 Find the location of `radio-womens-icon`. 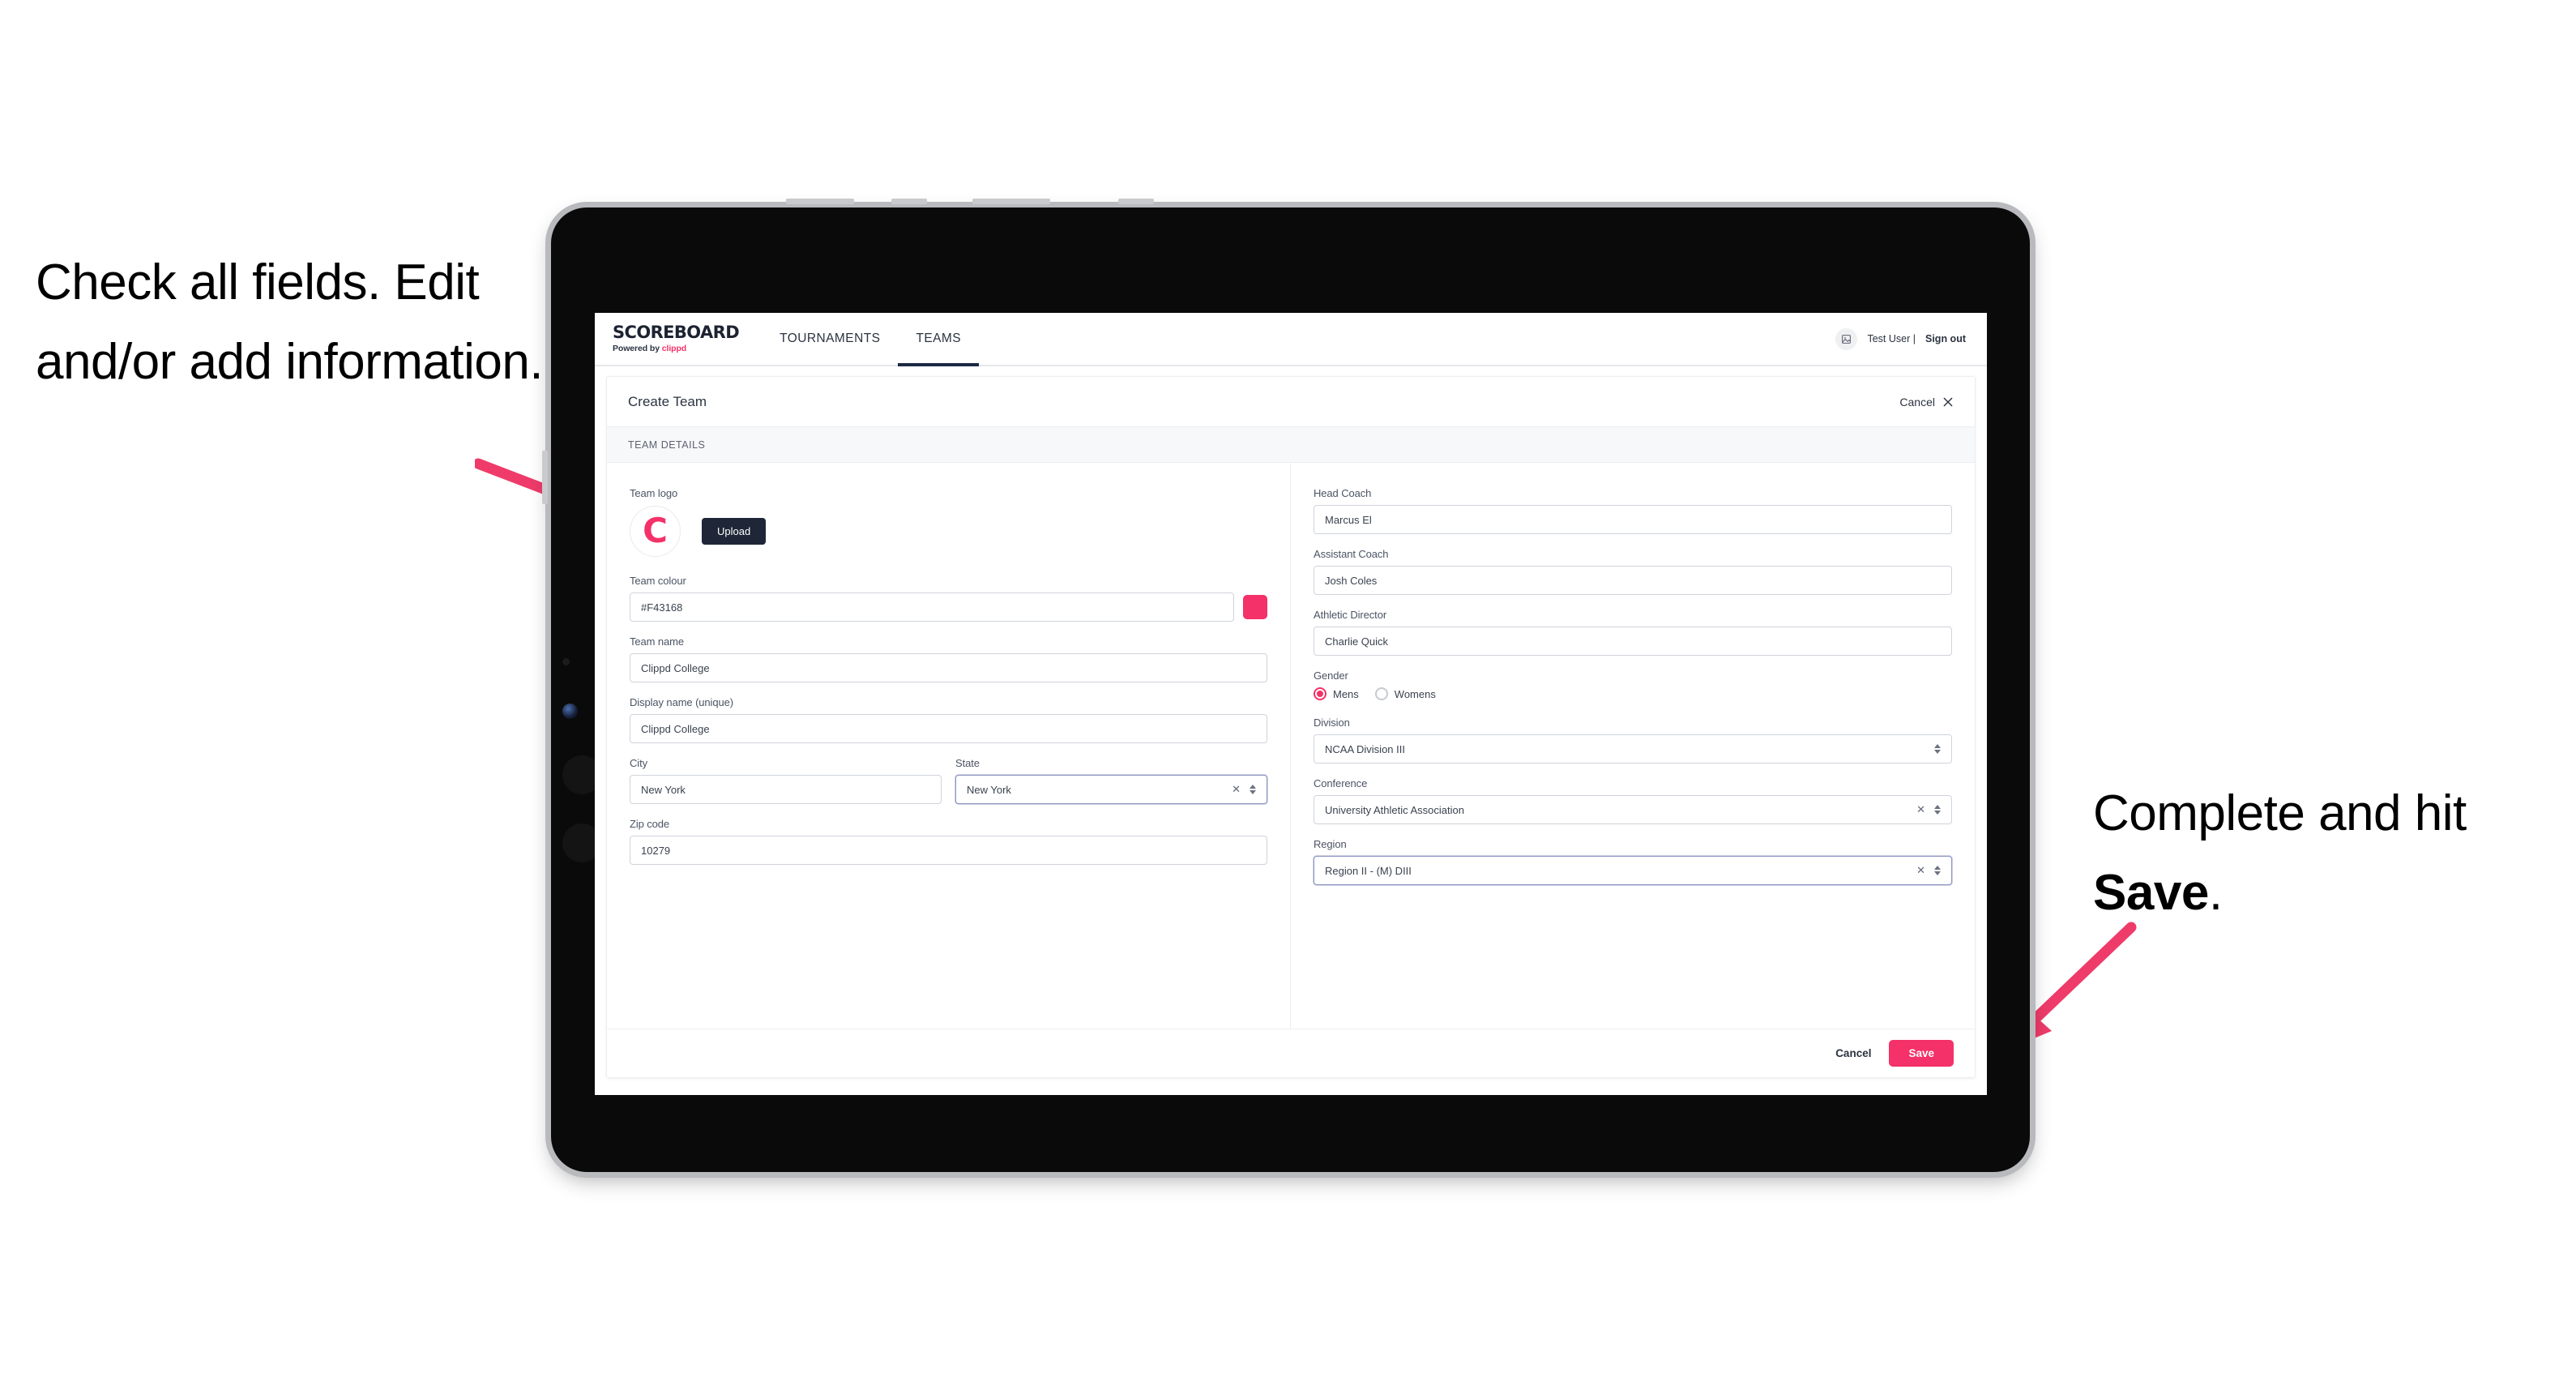

radio-womens-icon is located at coordinates (1381, 693).